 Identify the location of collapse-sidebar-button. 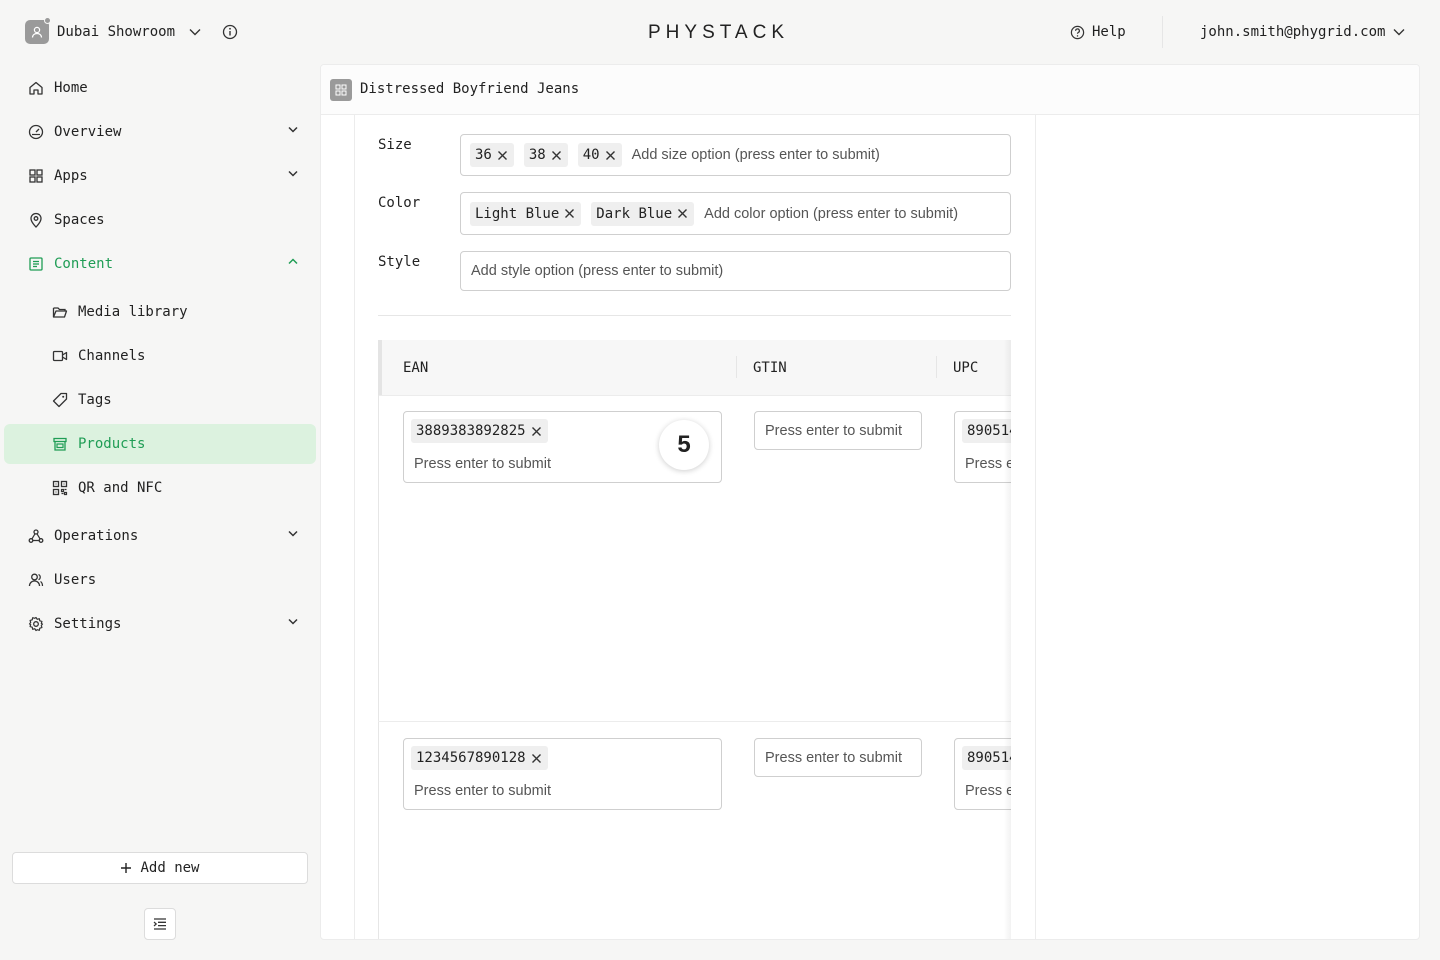
(160, 924).